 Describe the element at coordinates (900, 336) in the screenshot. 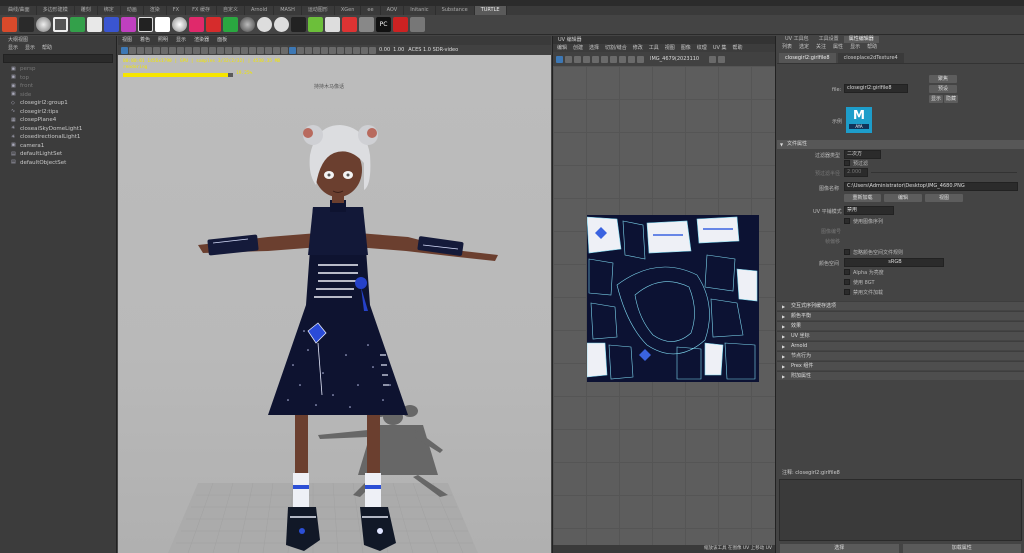

I see `collapsed-section: UV 坐标` at that location.